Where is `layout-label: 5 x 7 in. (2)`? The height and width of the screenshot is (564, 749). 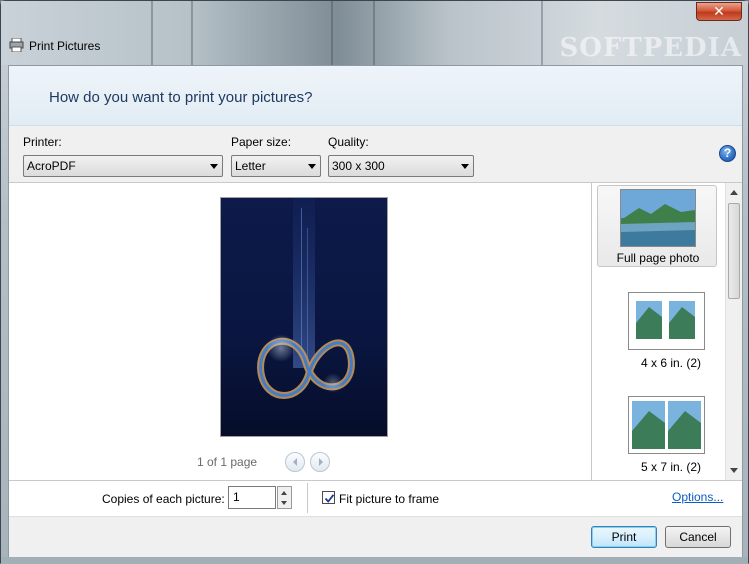 layout-label: 5 x 7 in. (2) is located at coordinates (671, 467).